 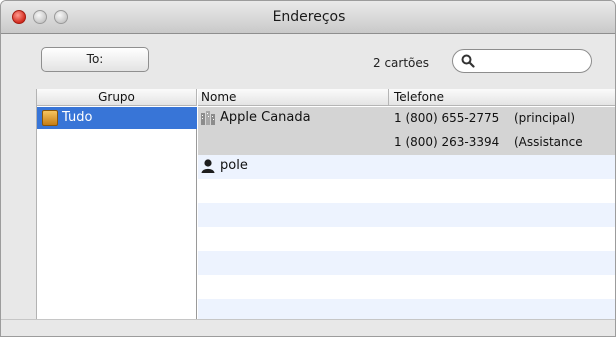 I want to click on phone-label: (principal), so click(x=545, y=118).